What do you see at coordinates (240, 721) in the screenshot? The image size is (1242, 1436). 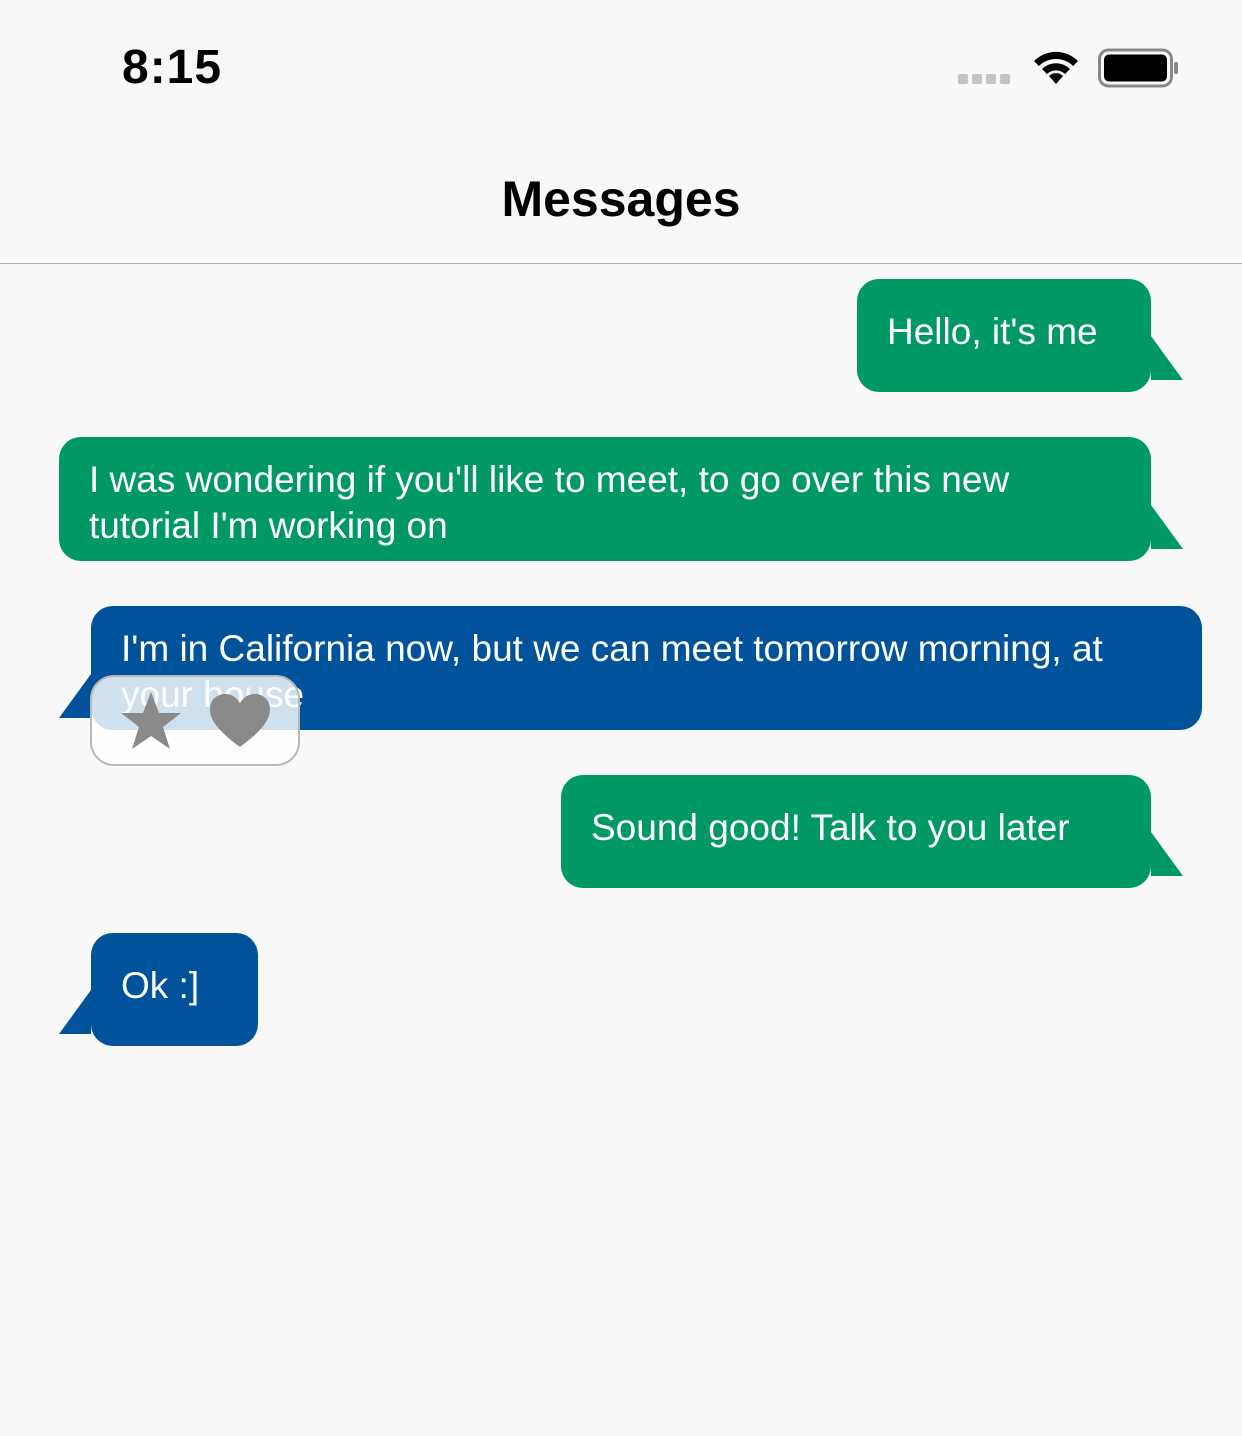 I see `heart-icon` at bounding box center [240, 721].